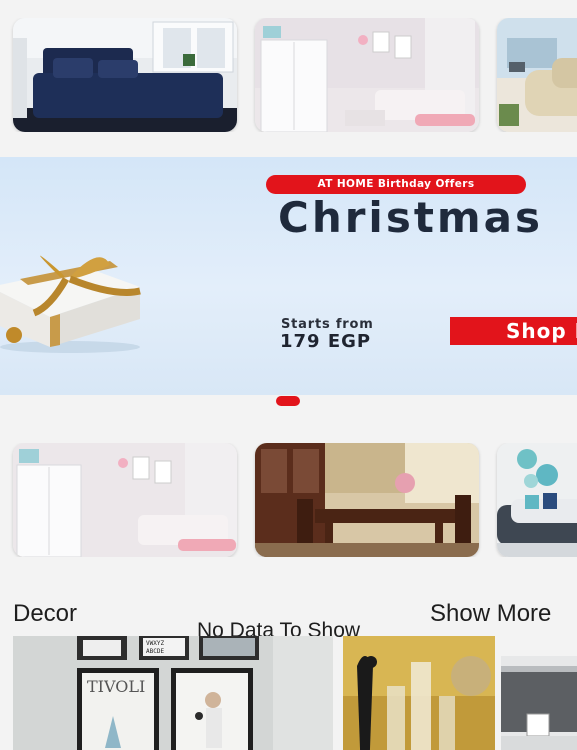  What do you see at coordinates (155, 643) in the screenshot?
I see `poster-top-text-1: VWXYZ` at bounding box center [155, 643].